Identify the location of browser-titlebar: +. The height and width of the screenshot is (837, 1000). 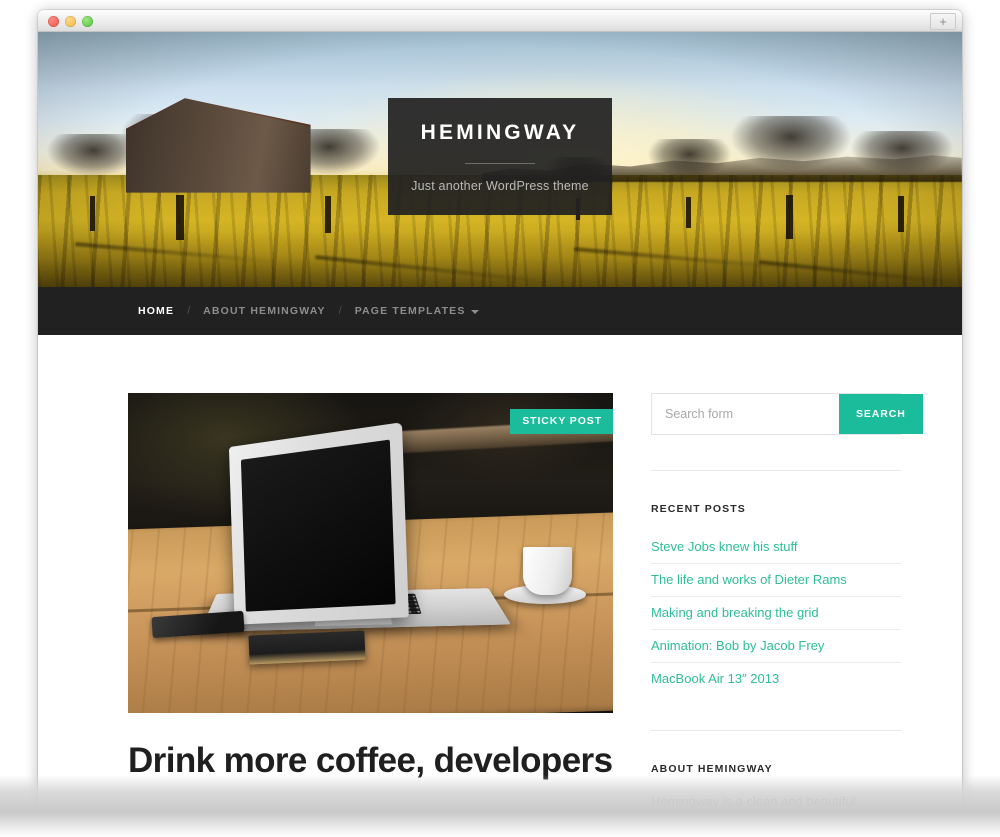
(500, 21).